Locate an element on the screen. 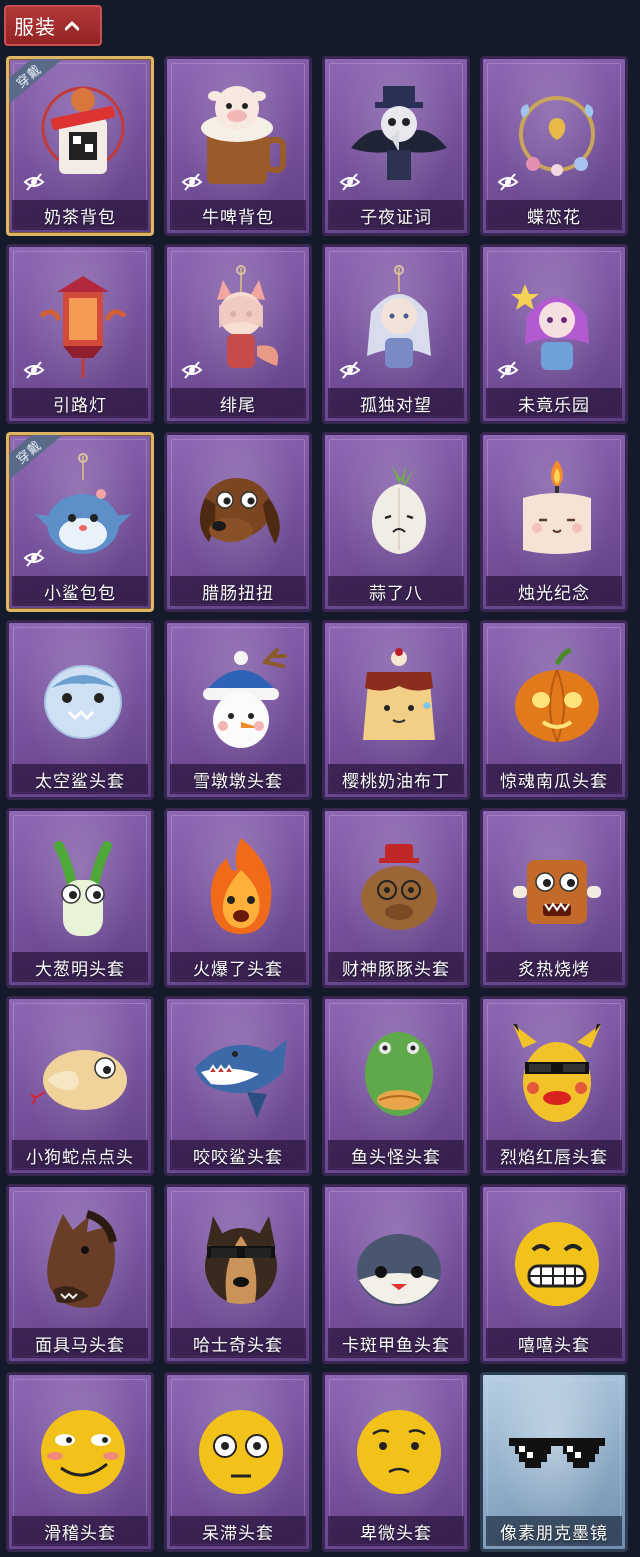  item-name-bar: 卡斑甲鱼头套 is located at coordinates (396, 1343).